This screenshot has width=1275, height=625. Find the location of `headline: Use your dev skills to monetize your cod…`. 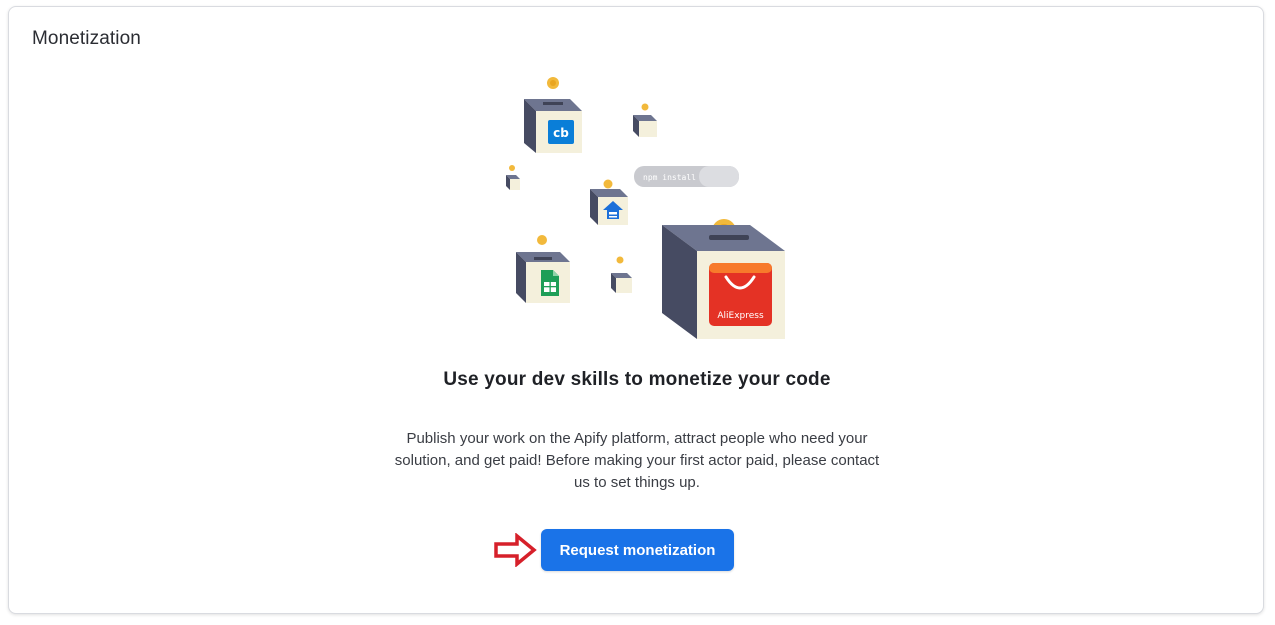

headline: Use your dev skills to monetize your cod… is located at coordinates (637, 379).